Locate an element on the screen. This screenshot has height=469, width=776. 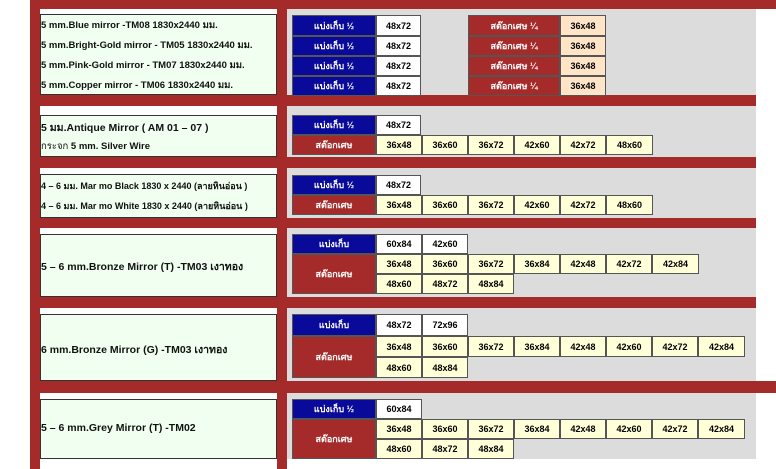
product-text-s5: 6 mm.Bronze Mirror (G) -TM03 เงาทอง is located at coordinates (158, 347).